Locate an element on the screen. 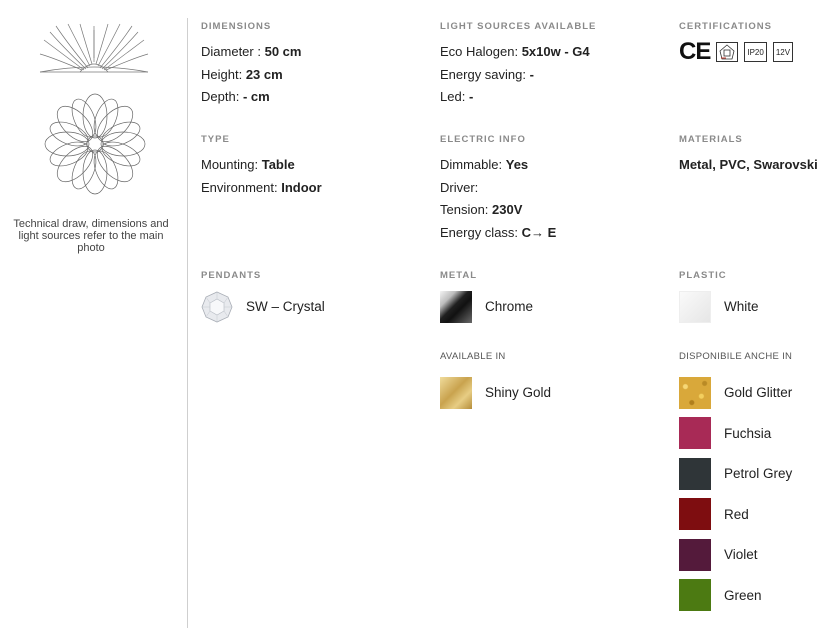 The image size is (836, 634). fuchsia-swatch is located at coordinates (695, 433).